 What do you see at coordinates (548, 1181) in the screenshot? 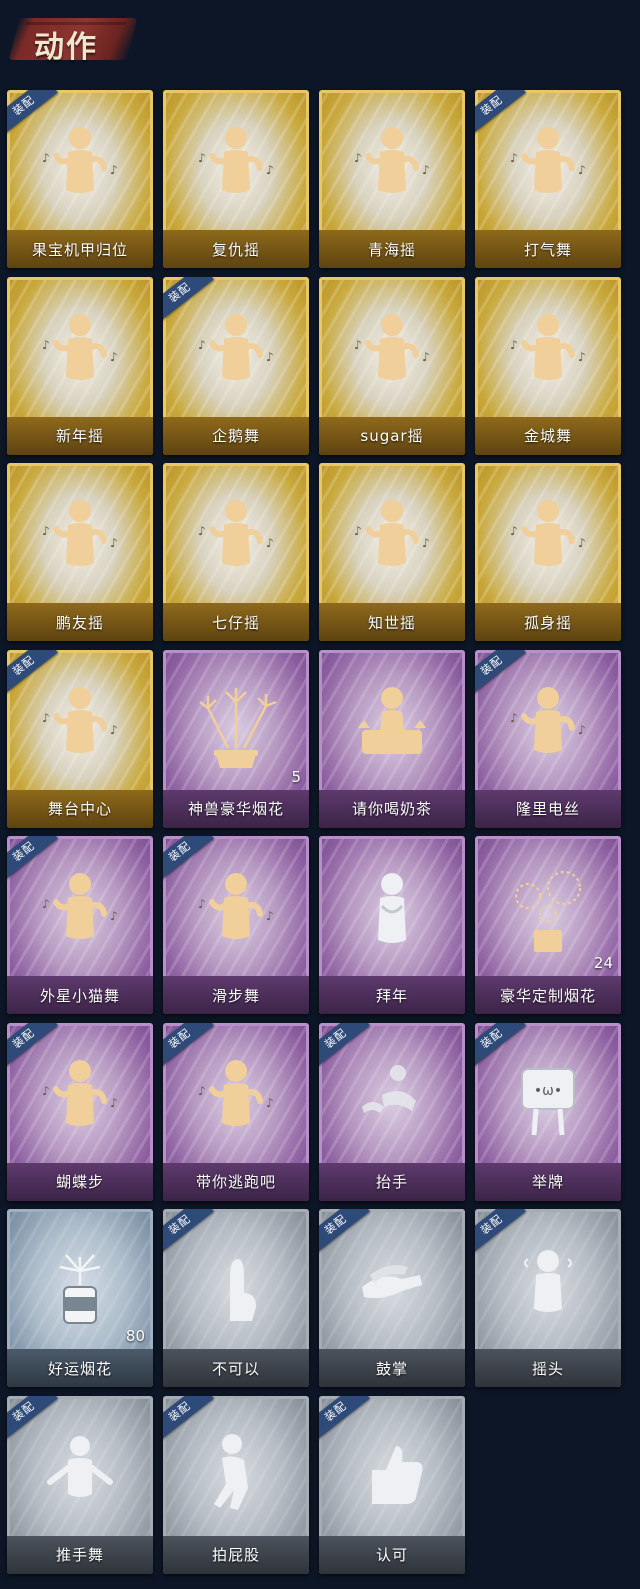
I see `emote-label: 举牌` at bounding box center [548, 1181].